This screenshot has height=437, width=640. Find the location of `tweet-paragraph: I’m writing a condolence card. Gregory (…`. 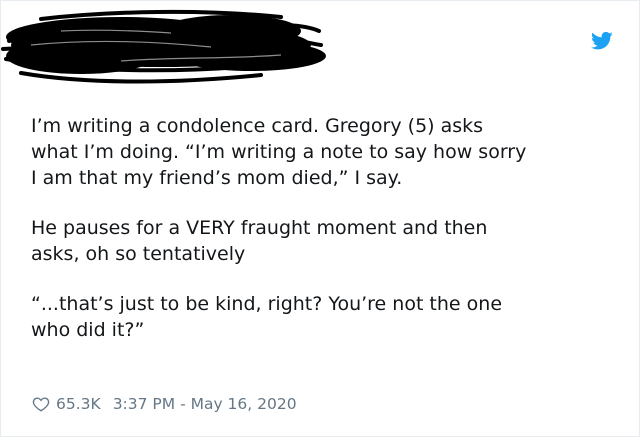

tweet-paragraph: I’m writing a condolence card. Gregory (… is located at coordinates (279, 152).